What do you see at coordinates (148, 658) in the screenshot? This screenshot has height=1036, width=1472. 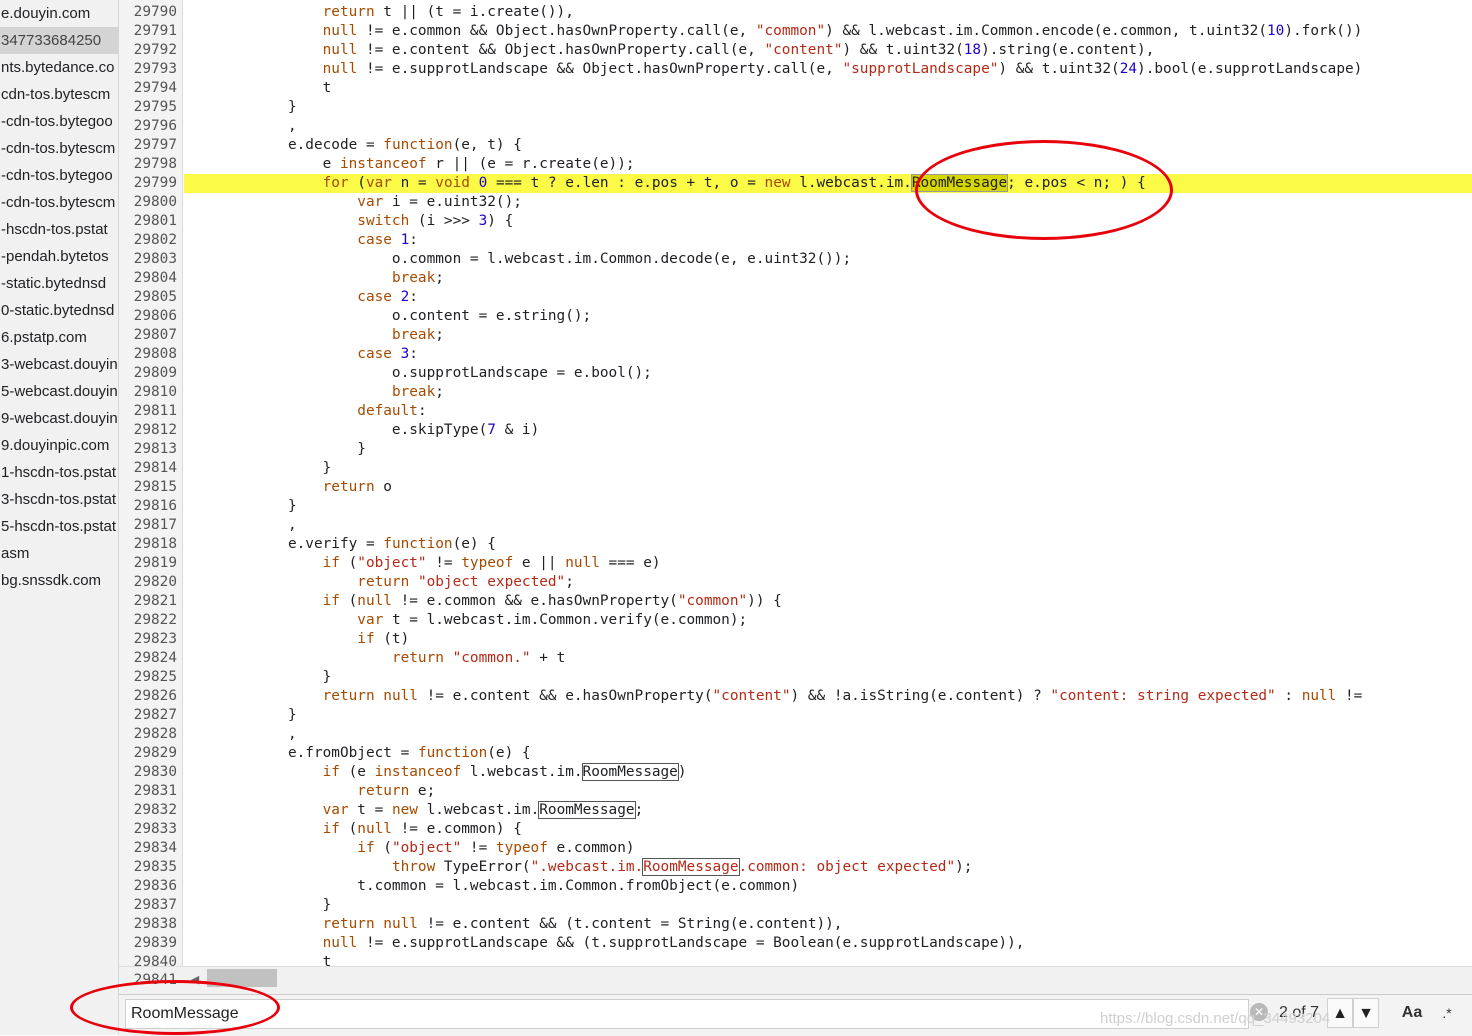 I see `line-number: 29824` at bounding box center [148, 658].